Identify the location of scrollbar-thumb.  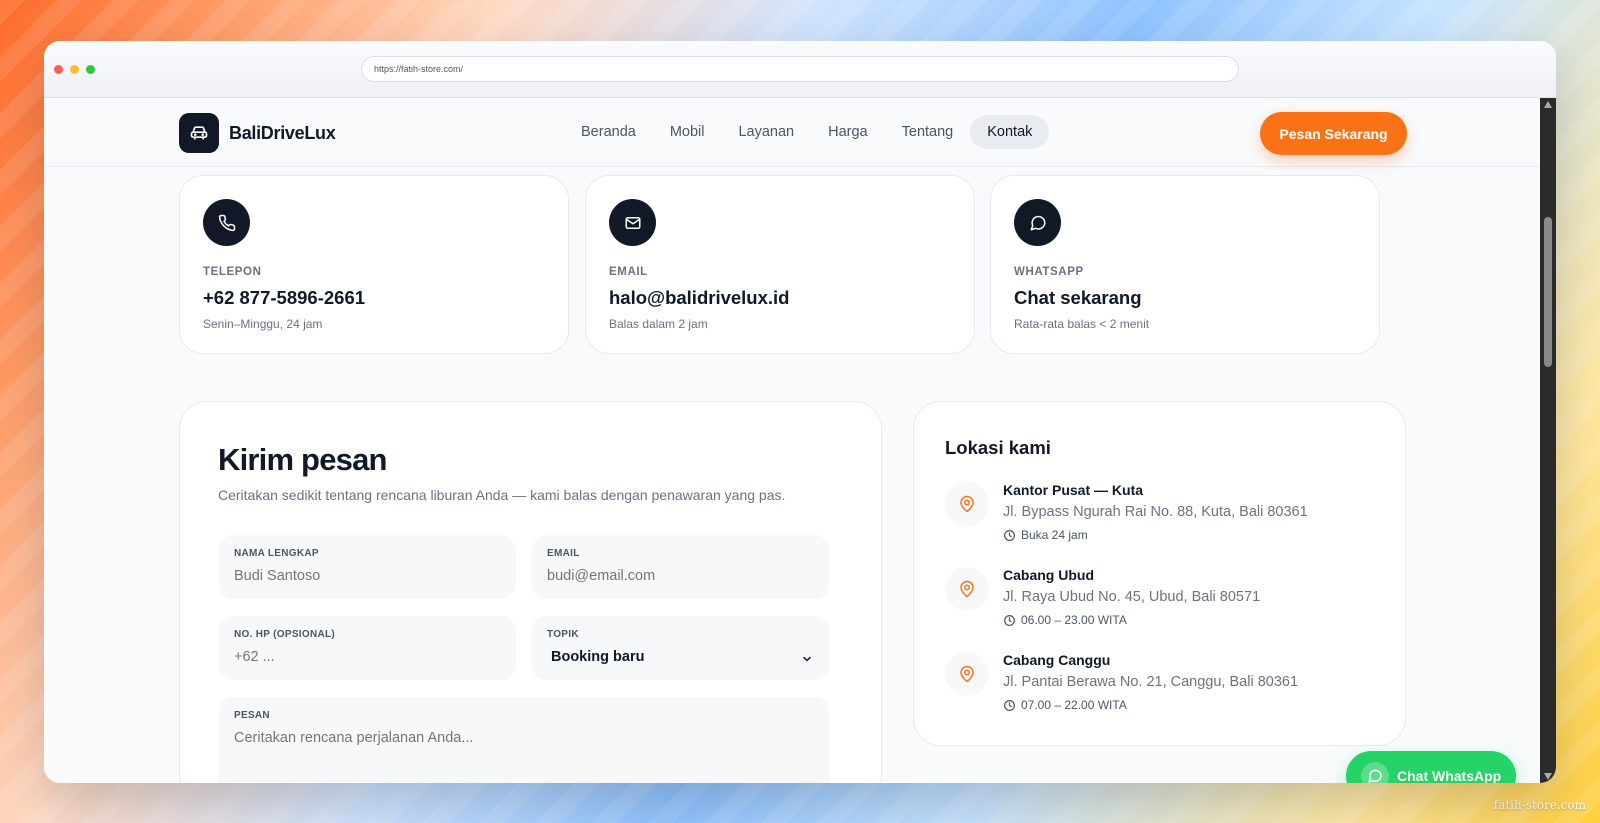
(1548, 292).